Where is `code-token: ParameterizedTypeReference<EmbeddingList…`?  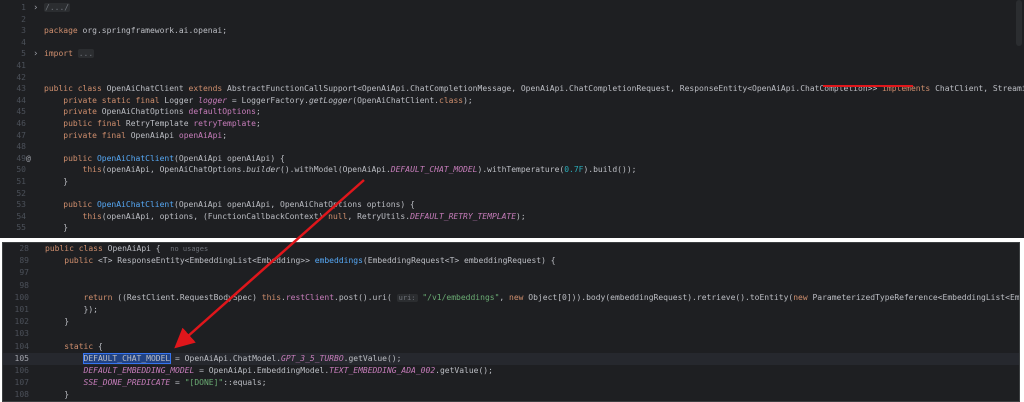 code-token: ParameterizedTypeReference<EmbeddingList… is located at coordinates (916, 297).